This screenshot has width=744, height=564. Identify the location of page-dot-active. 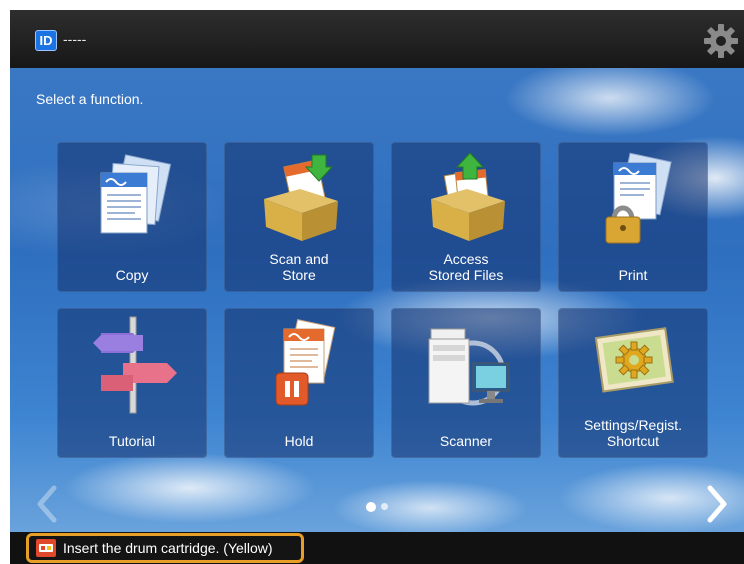
(371, 506).